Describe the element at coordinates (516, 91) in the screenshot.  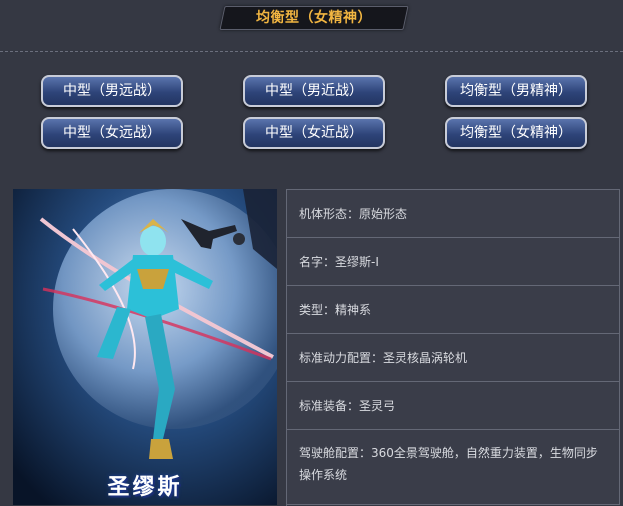
I see `button-balanced-male-spirit: 均衡型（男精神）` at that location.